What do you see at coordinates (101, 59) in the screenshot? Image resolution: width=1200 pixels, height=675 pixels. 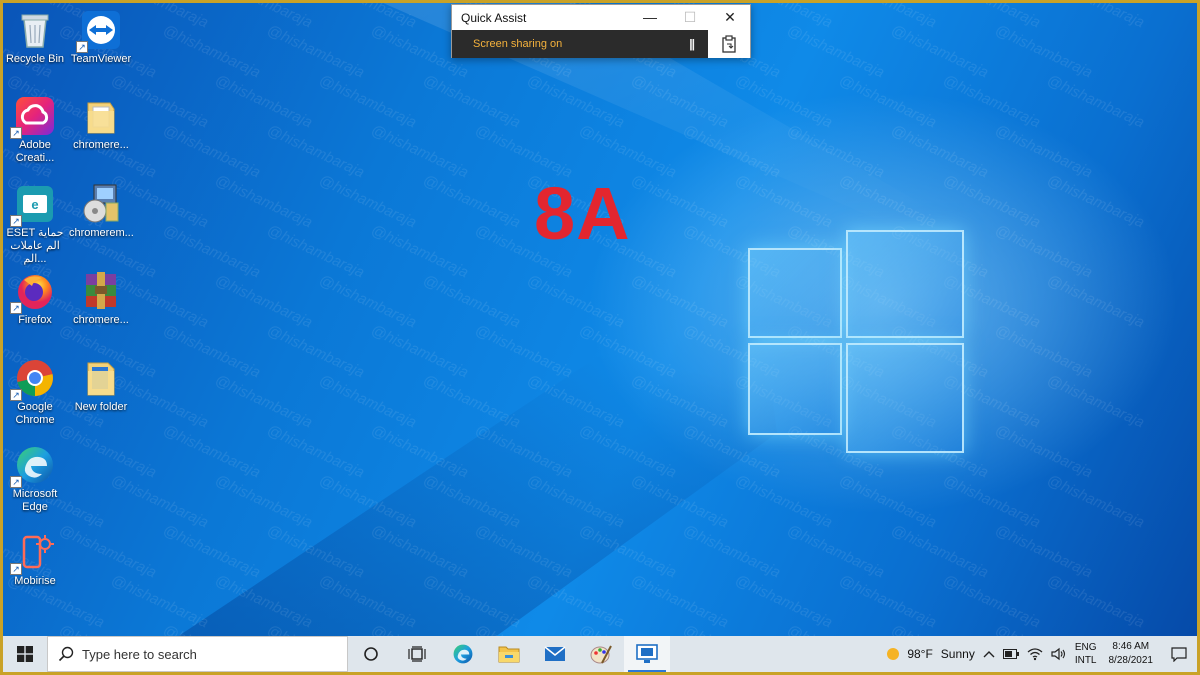 I see `icon-label: TeamViewer` at bounding box center [101, 59].